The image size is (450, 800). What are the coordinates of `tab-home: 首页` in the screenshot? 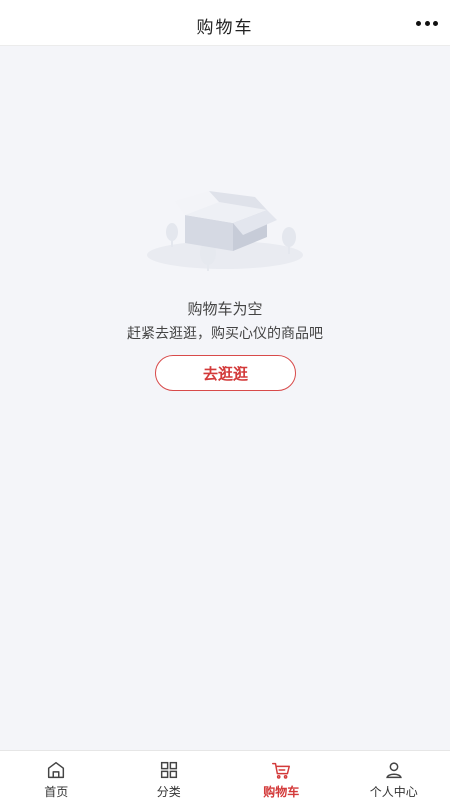 It's located at (56, 775).